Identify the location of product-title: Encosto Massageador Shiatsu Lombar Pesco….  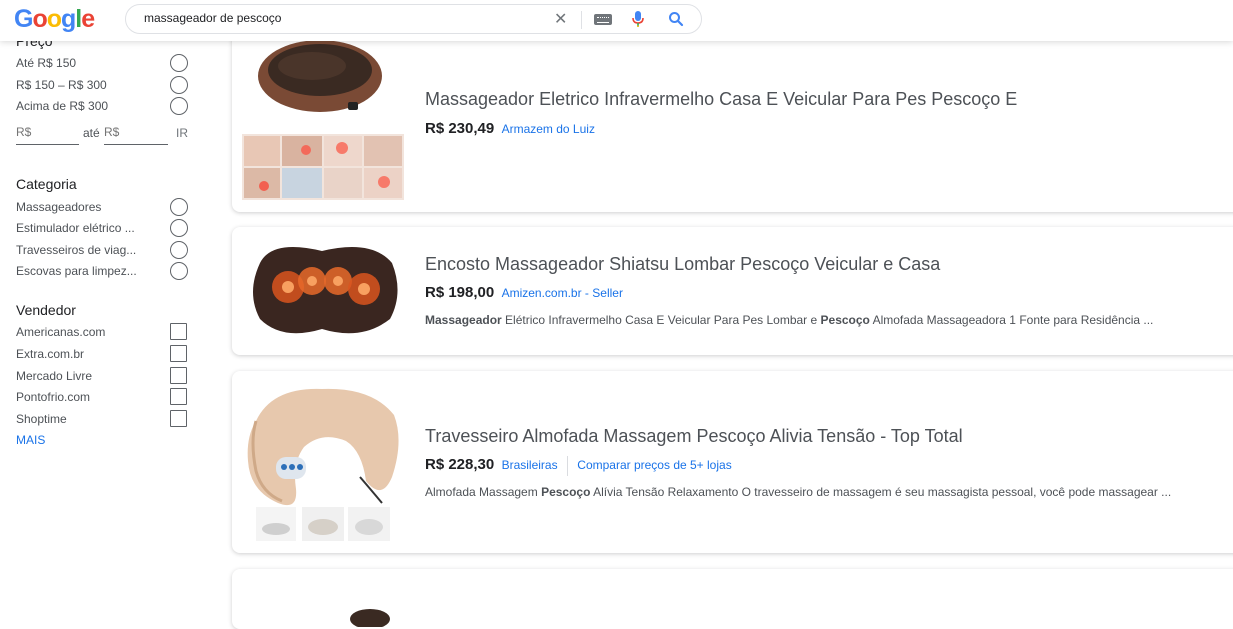
(682, 264).